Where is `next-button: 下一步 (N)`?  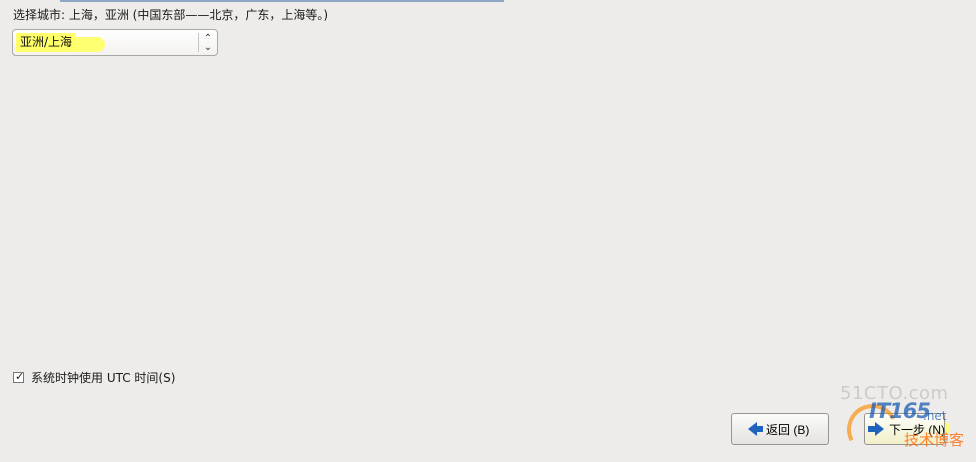
next-button: 下一步 (N) is located at coordinates (904, 429).